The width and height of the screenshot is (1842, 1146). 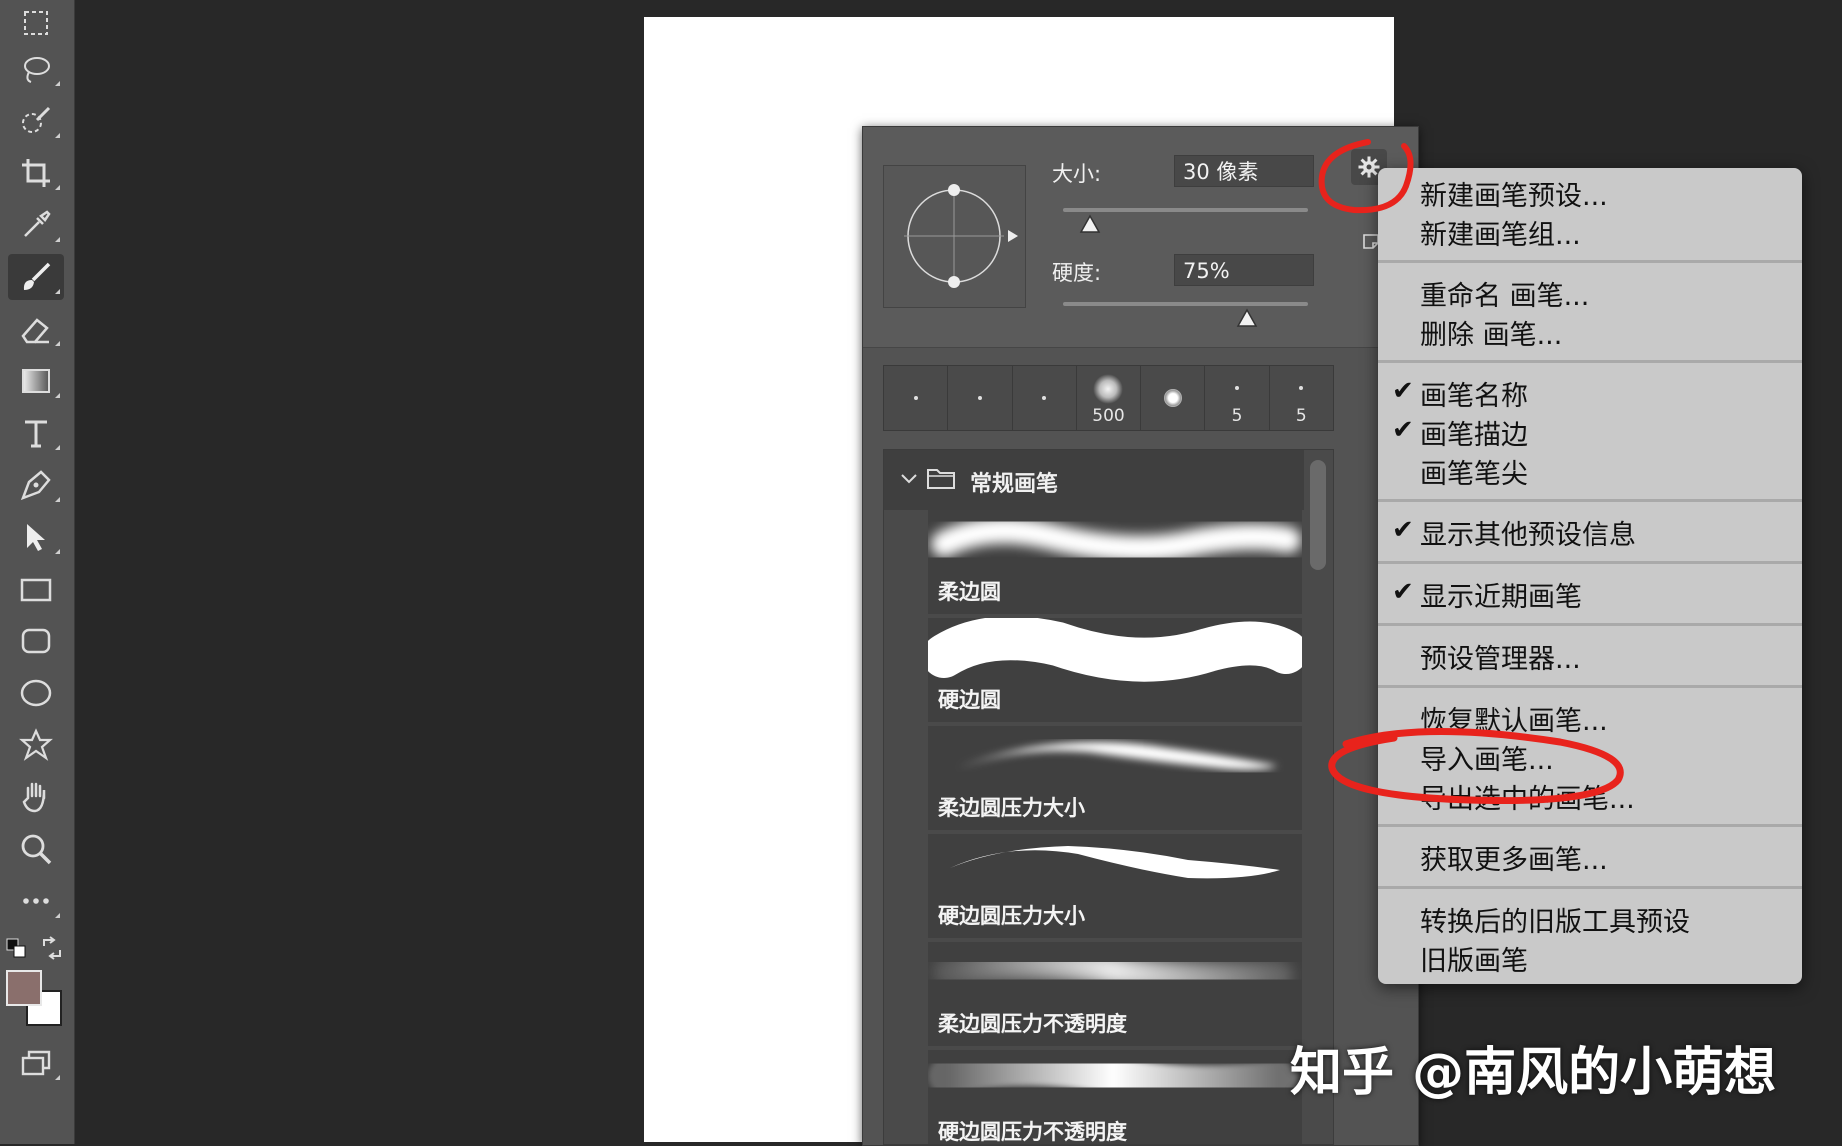 What do you see at coordinates (1011, 916) in the screenshot?
I see `brush-name: 硬边圆压力大小` at bounding box center [1011, 916].